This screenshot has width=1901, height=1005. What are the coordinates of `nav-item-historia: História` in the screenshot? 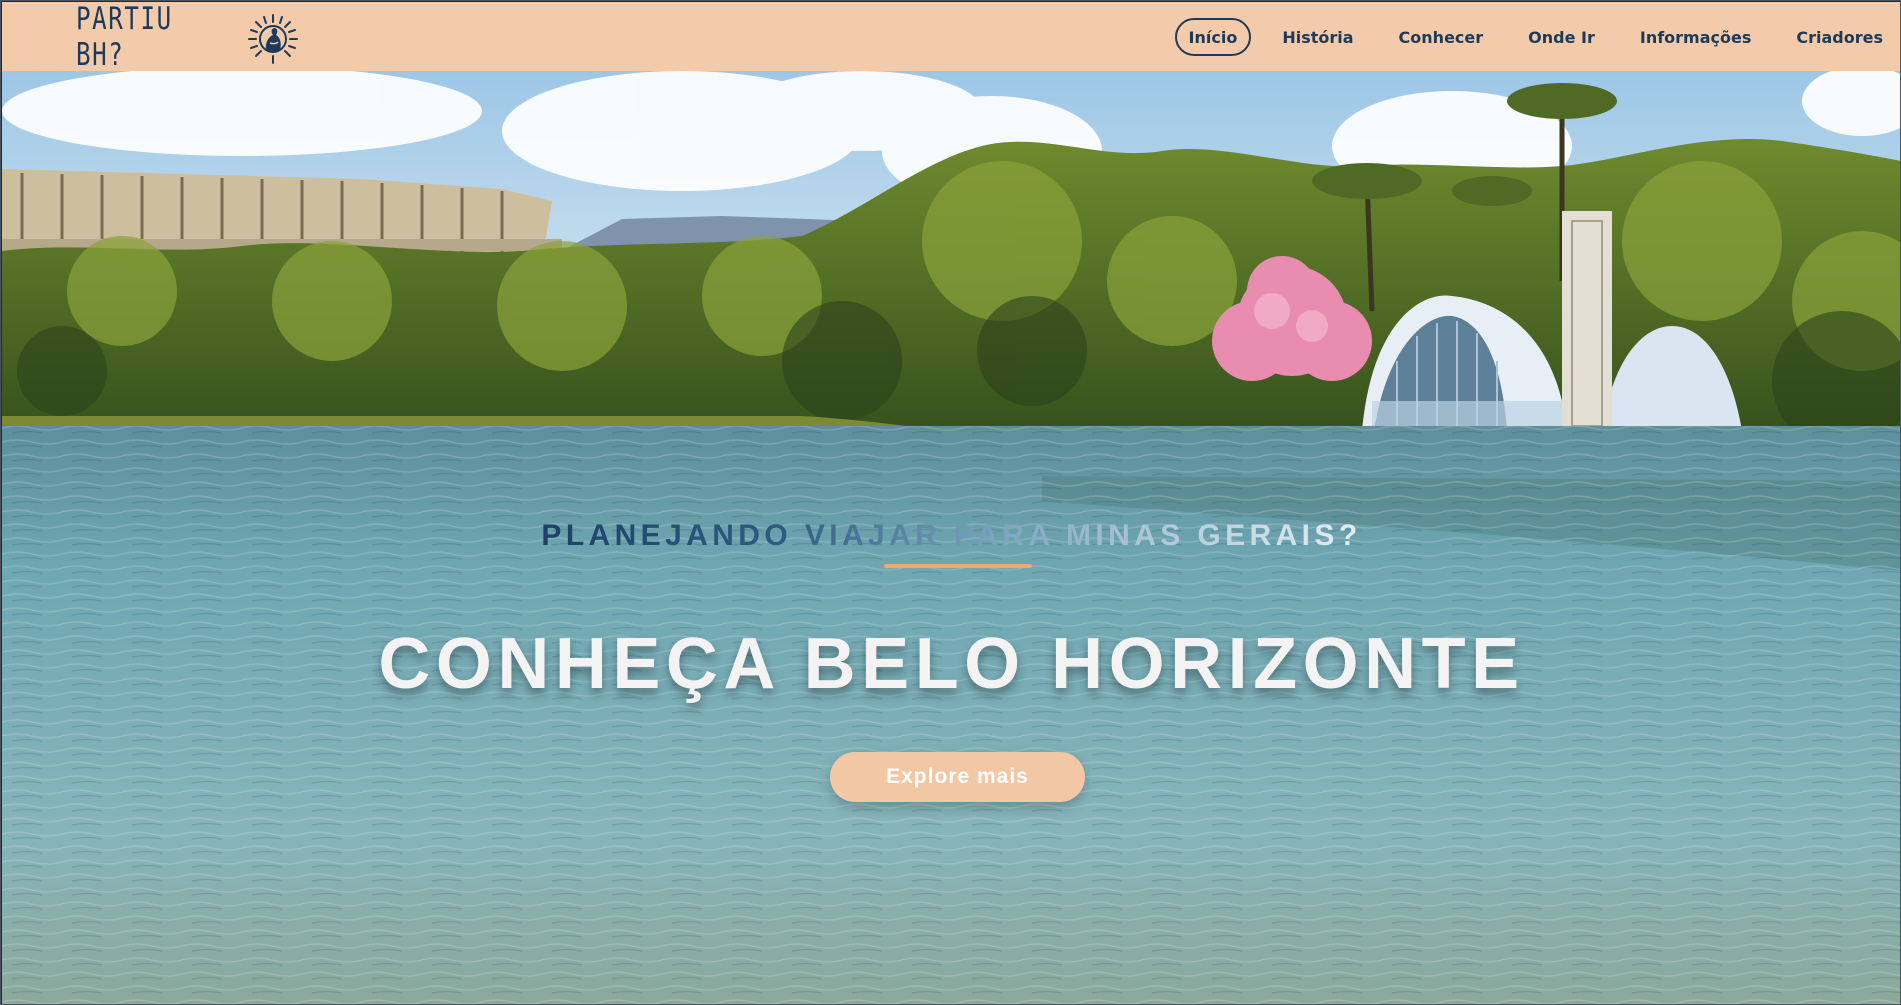 It's located at (1317, 37).